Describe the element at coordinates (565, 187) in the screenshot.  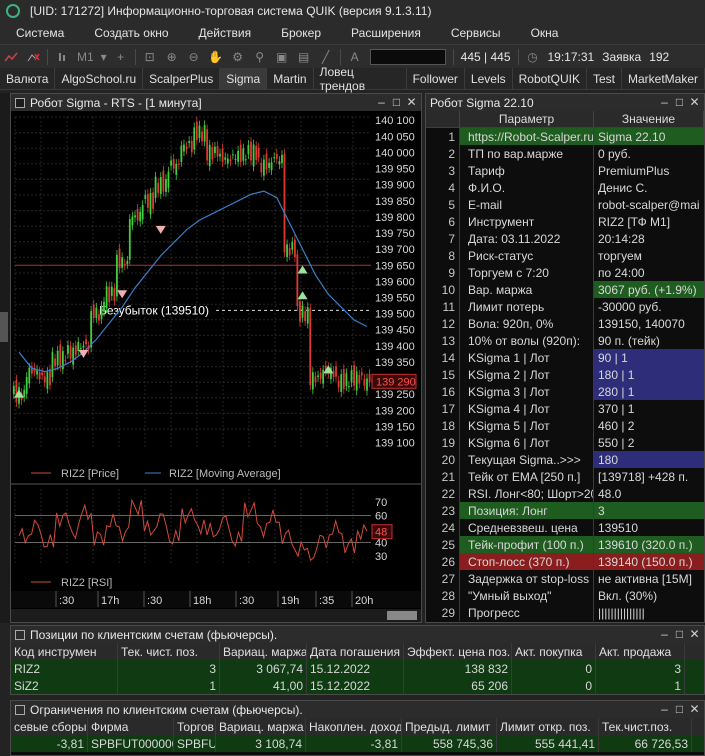
I see `params-row: 4 Ф.И.О. Денис С.` at that location.